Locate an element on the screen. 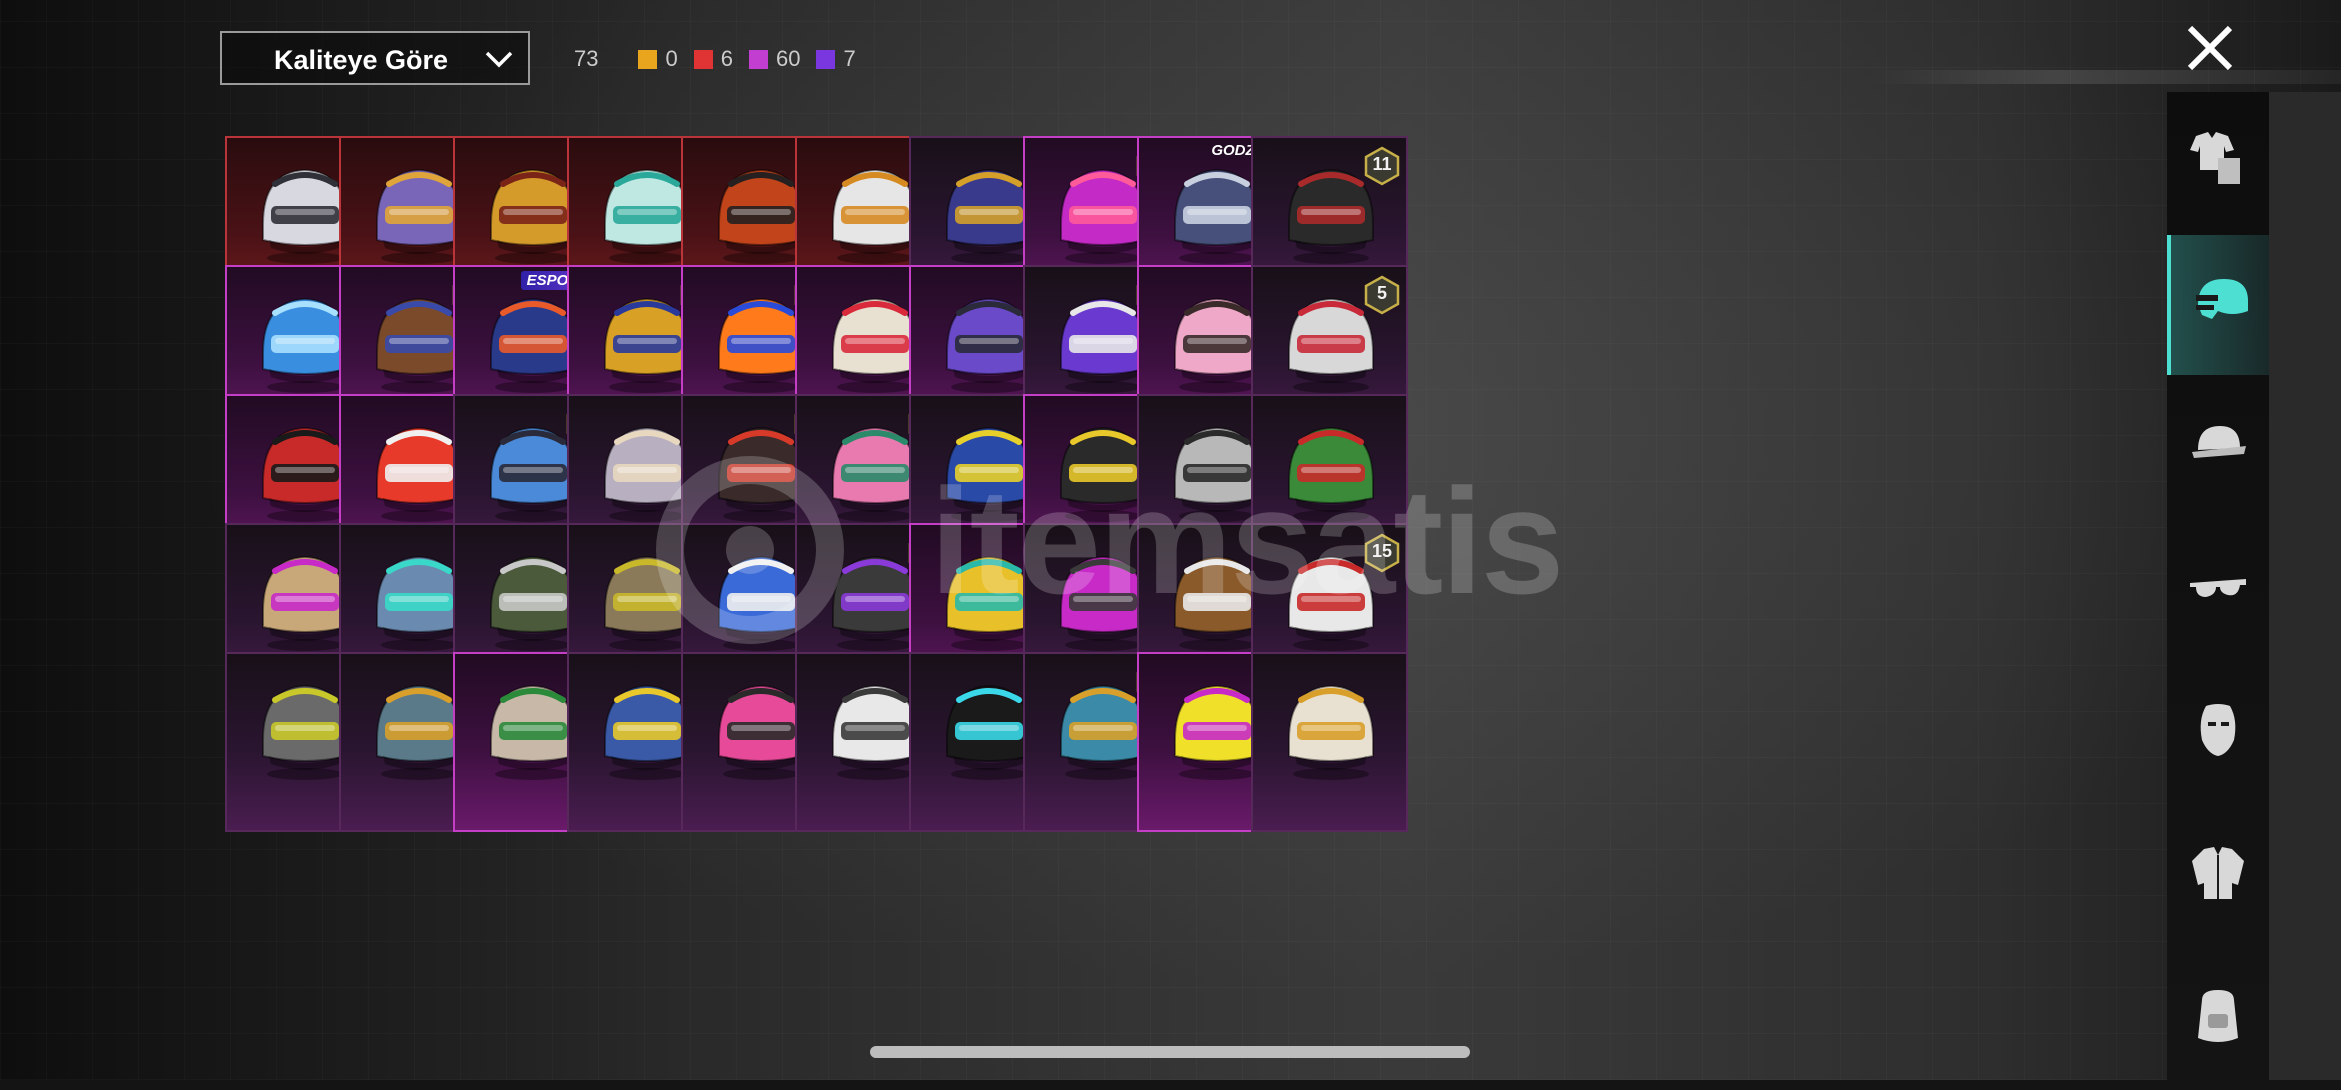  backpack-icon is located at coordinates (2218, 1016).